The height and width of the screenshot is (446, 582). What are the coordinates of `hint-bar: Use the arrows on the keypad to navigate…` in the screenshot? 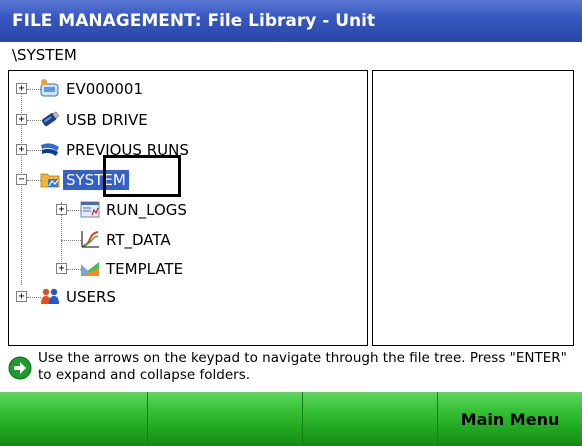 It's located at (293, 370).